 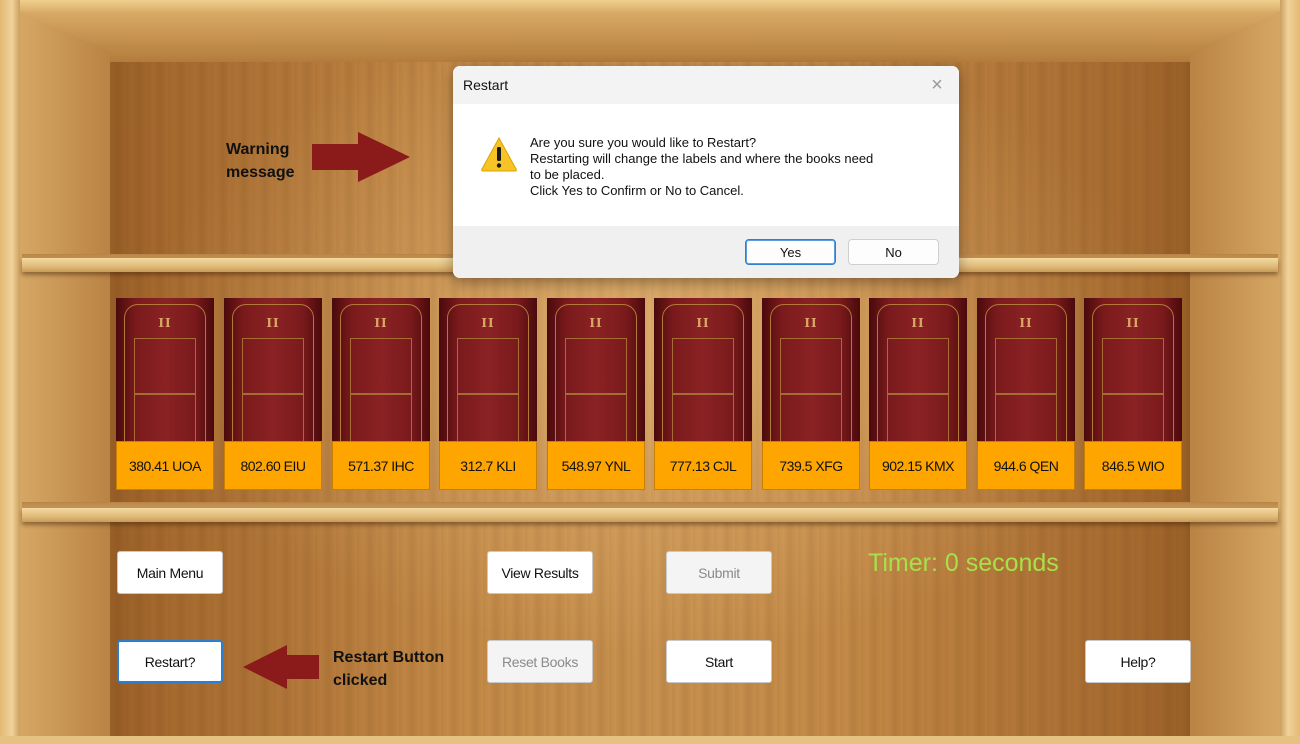 I want to click on left-arrow-icon, so click(x=281, y=667).